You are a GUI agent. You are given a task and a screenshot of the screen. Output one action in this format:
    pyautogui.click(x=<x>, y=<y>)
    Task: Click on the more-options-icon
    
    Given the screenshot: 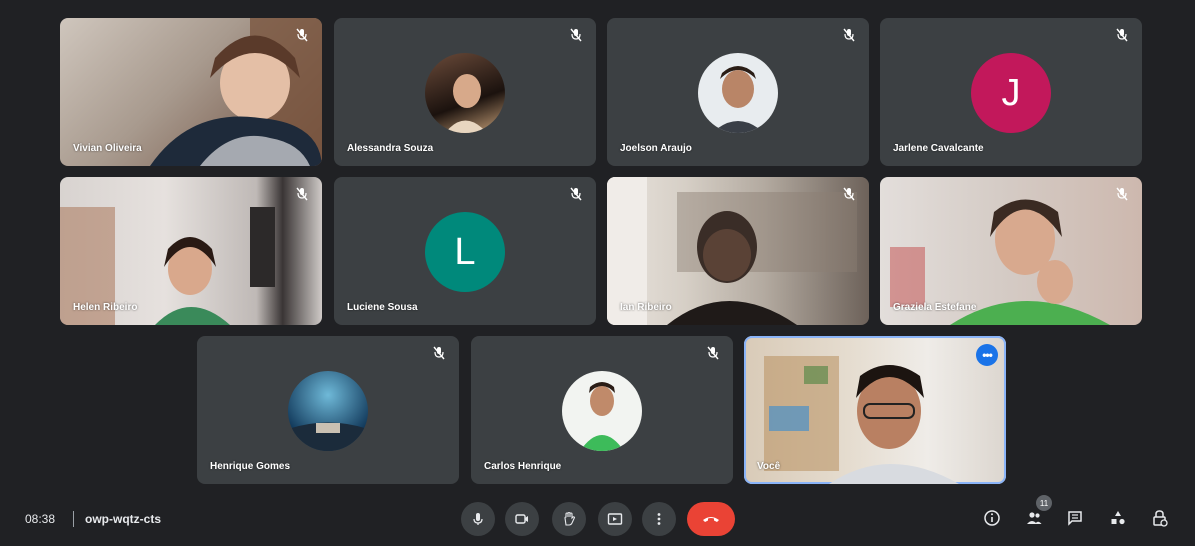 What is the action you would take?
    pyautogui.click(x=659, y=519)
    